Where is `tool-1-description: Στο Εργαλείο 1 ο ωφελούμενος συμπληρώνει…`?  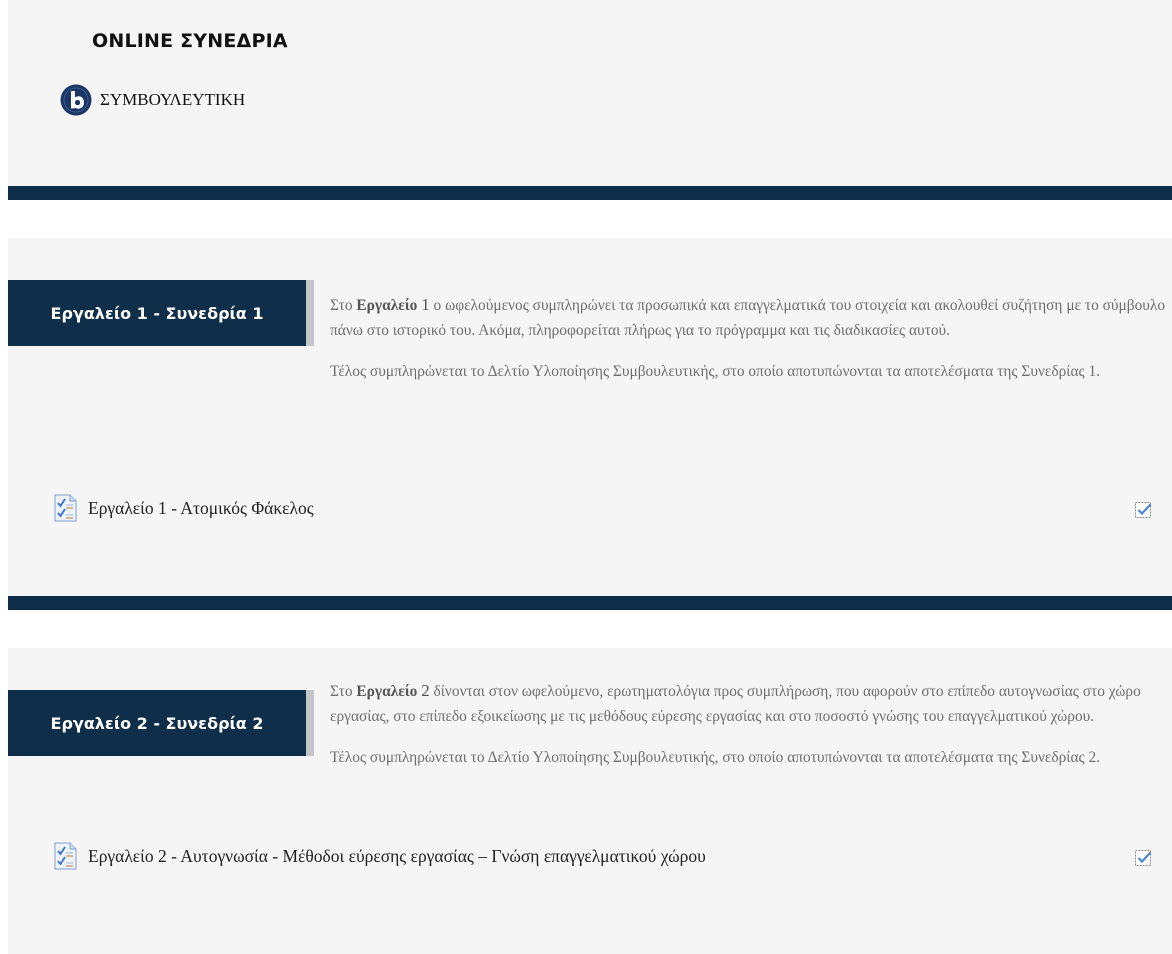
tool-1-description: Στο Εργαλείο 1 ο ωφελούμενος συμπληρώνει… is located at coordinates (750, 338).